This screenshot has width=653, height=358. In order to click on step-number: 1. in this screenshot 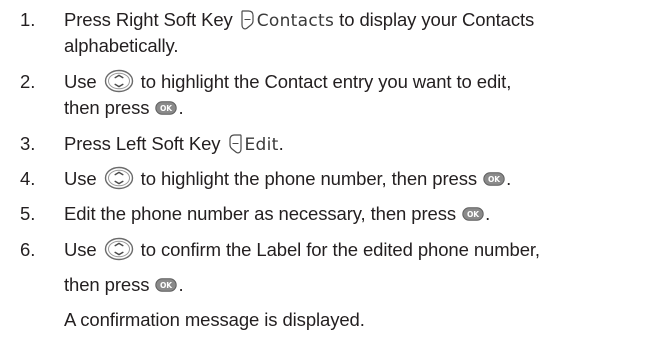, I will do `click(28, 19)`.